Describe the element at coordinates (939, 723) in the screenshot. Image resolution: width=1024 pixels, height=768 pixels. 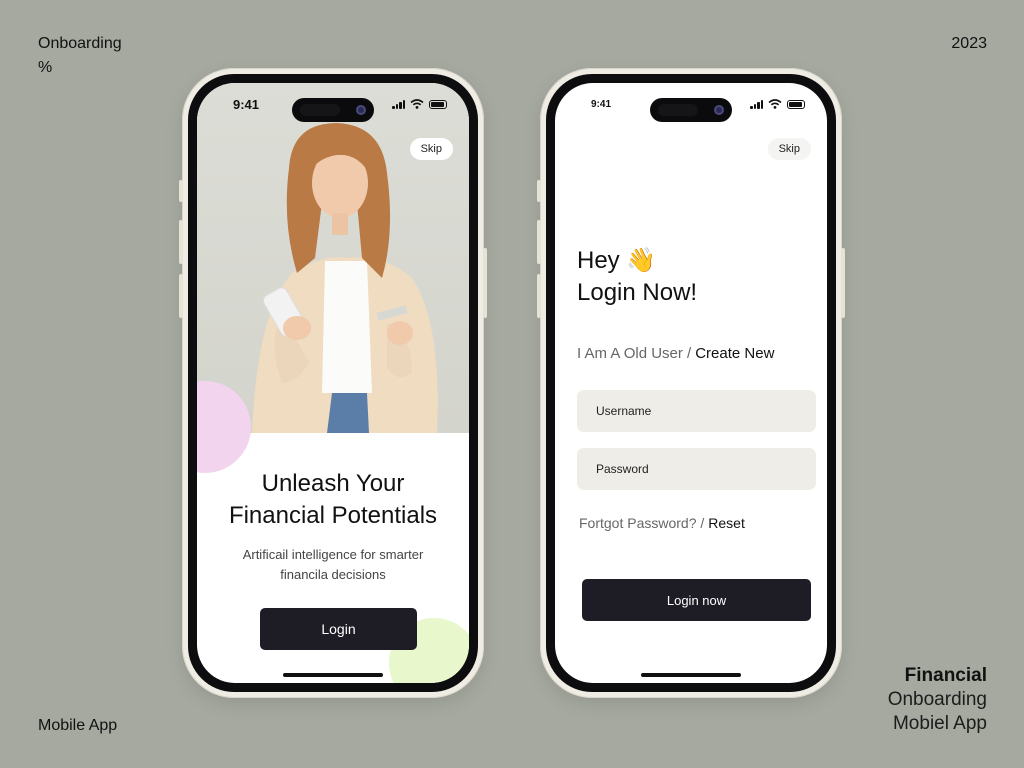
I see `project-title-line3: Mobiel App` at that location.